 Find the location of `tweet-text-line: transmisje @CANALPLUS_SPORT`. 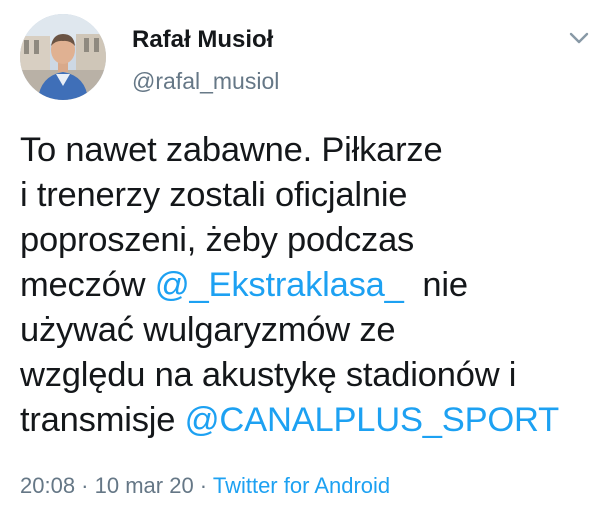

tweet-text-line: transmisje @CANALPLUS_SPORT is located at coordinates (306, 420).